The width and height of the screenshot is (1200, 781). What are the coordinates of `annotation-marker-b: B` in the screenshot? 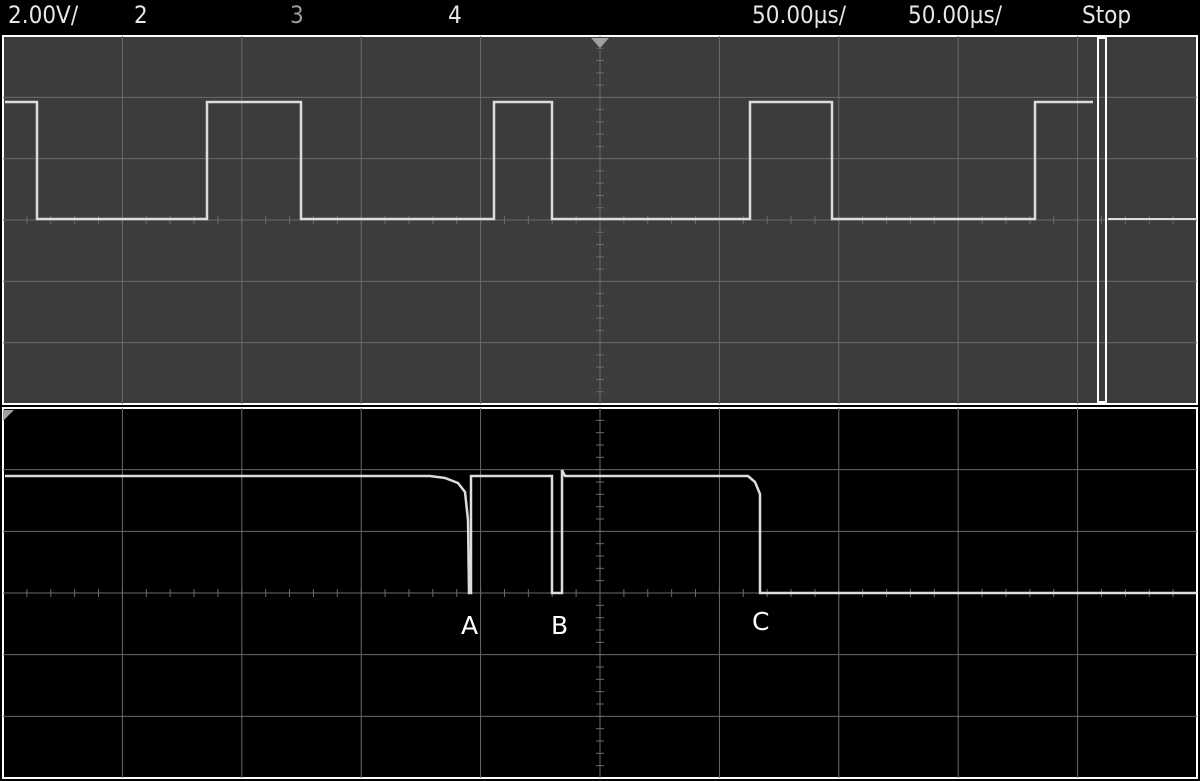 It's located at (560, 625).